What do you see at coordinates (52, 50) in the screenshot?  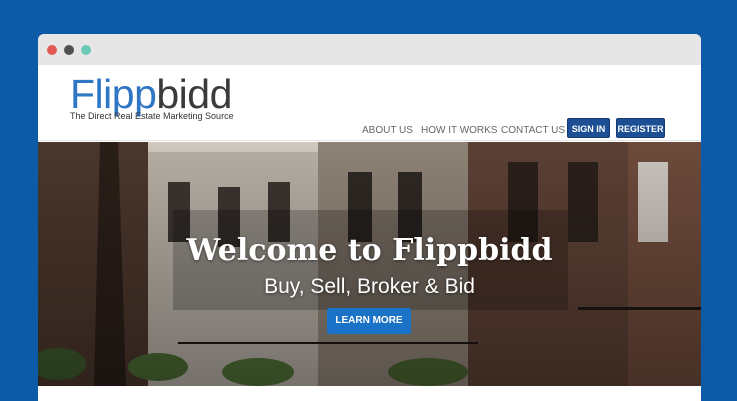 I see `close-window-icon` at bounding box center [52, 50].